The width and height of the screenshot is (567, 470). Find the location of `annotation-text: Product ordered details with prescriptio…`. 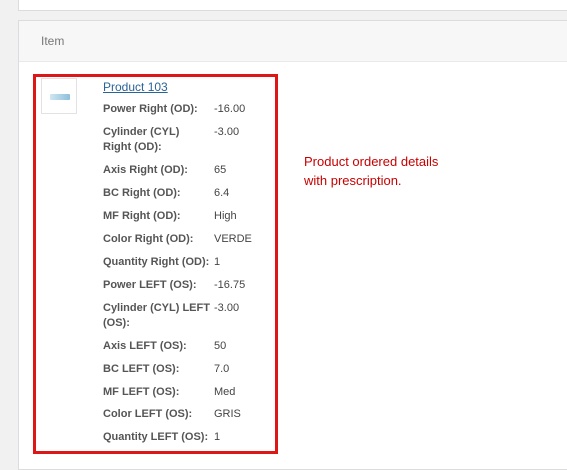

annotation-text: Product ordered details with prescriptio… is located at coordinates (404, 171).